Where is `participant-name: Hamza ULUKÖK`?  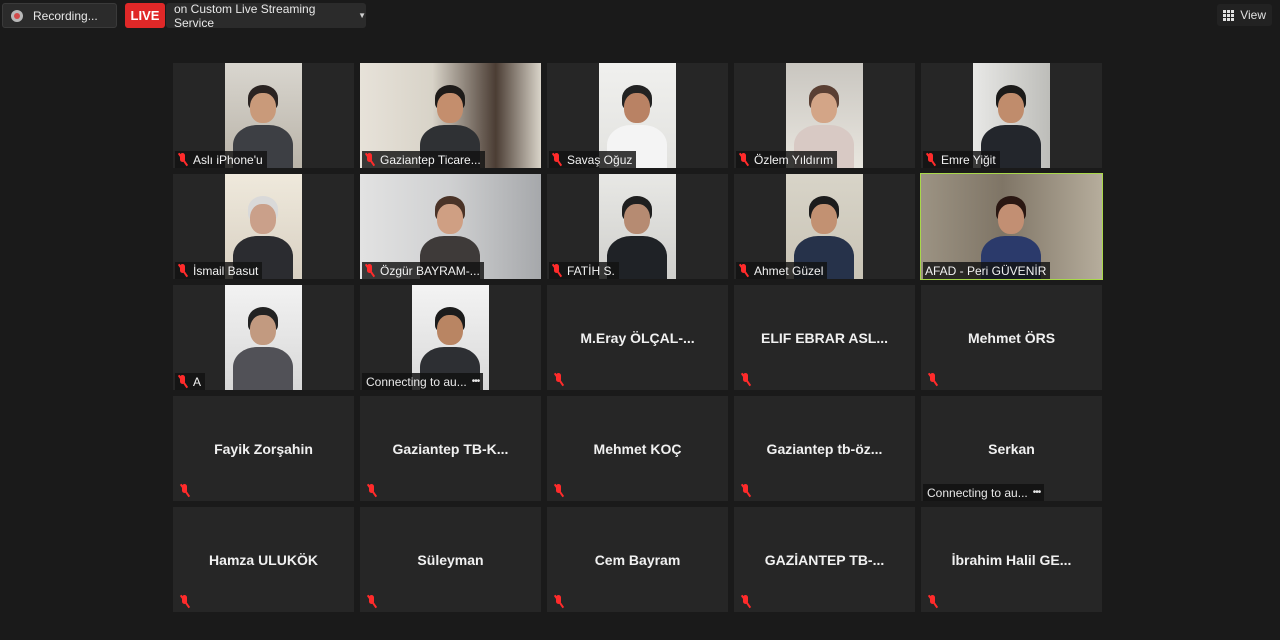
participant-name: Hamza ULUKÖK is located at coordinates (263, 559).